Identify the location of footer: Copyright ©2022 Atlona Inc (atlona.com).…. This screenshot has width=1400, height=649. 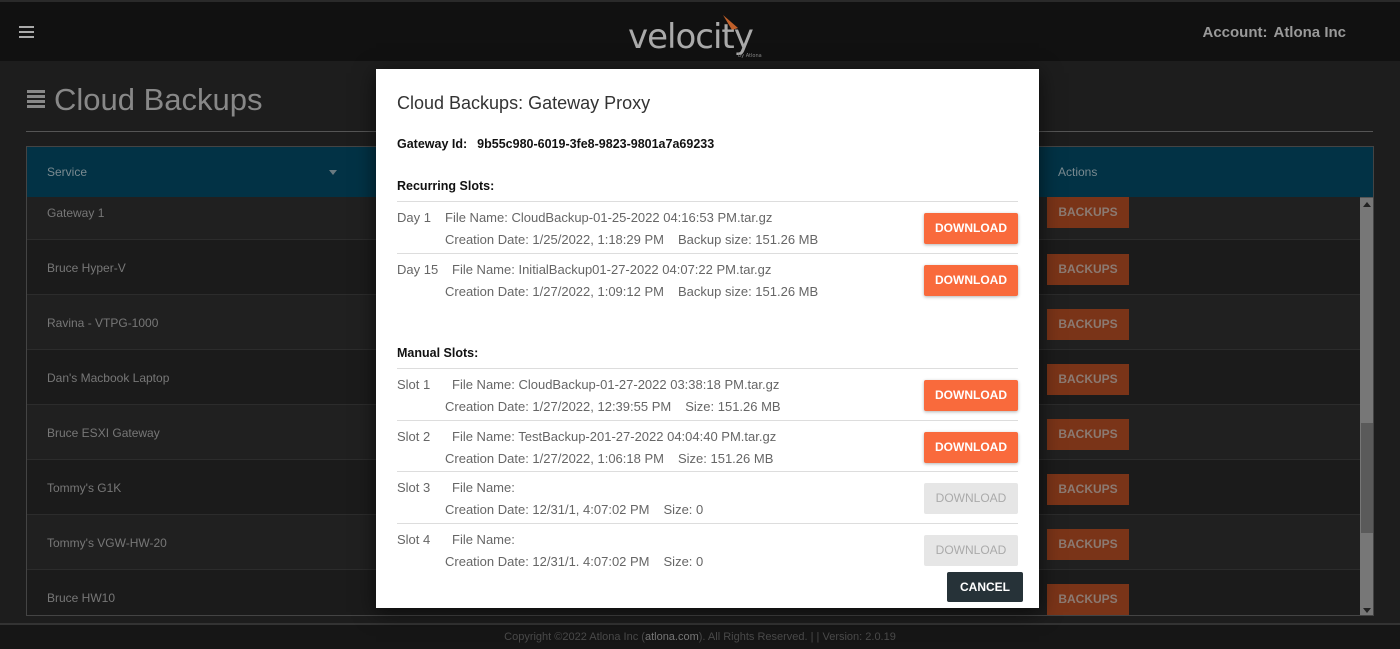
(700, 636).